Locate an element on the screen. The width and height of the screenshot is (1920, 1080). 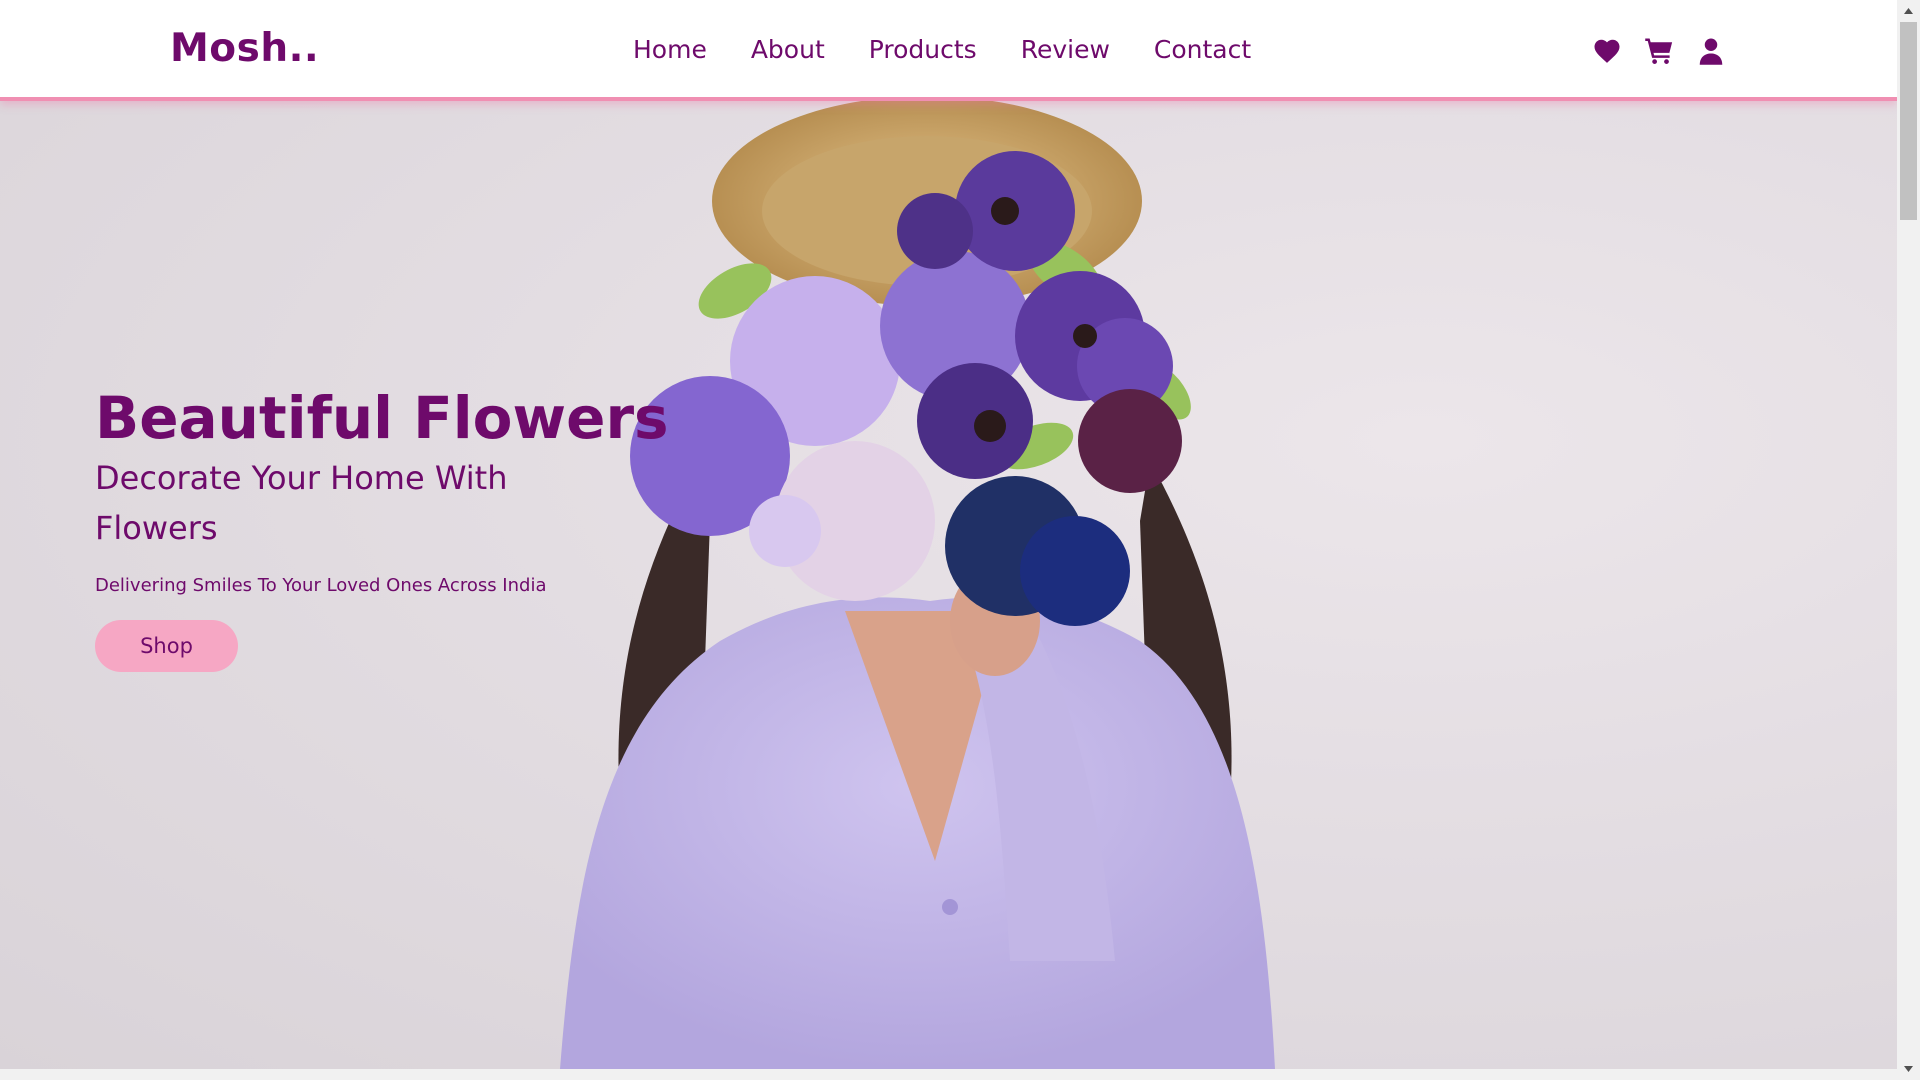
site-logo: Mosh.. is located at coordinates (244, 48).